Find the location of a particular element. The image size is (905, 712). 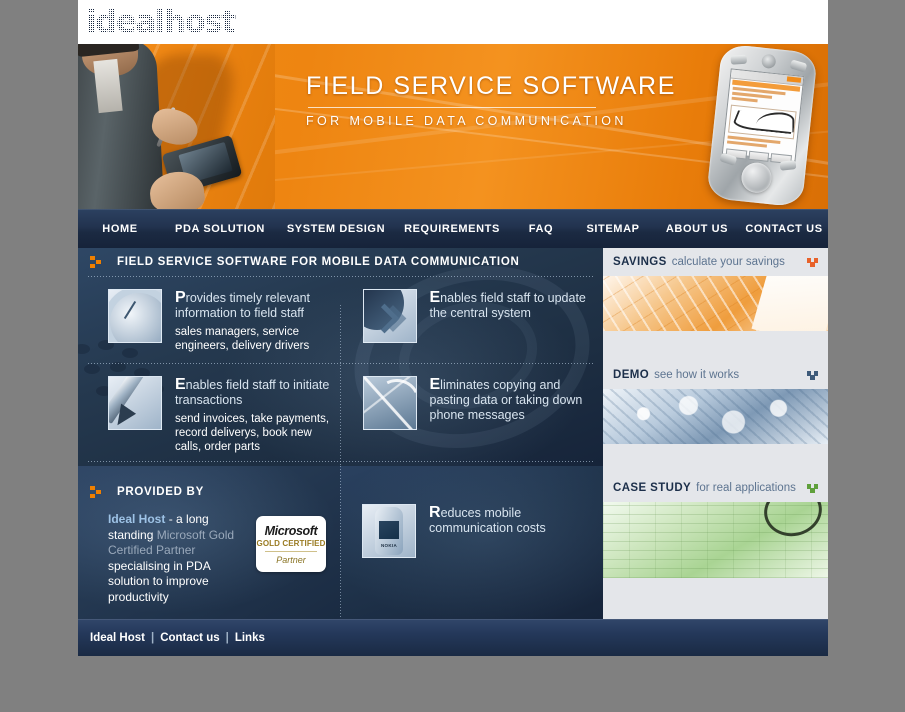

nav-link-4: FAQ is located at coordinates (541, 229).